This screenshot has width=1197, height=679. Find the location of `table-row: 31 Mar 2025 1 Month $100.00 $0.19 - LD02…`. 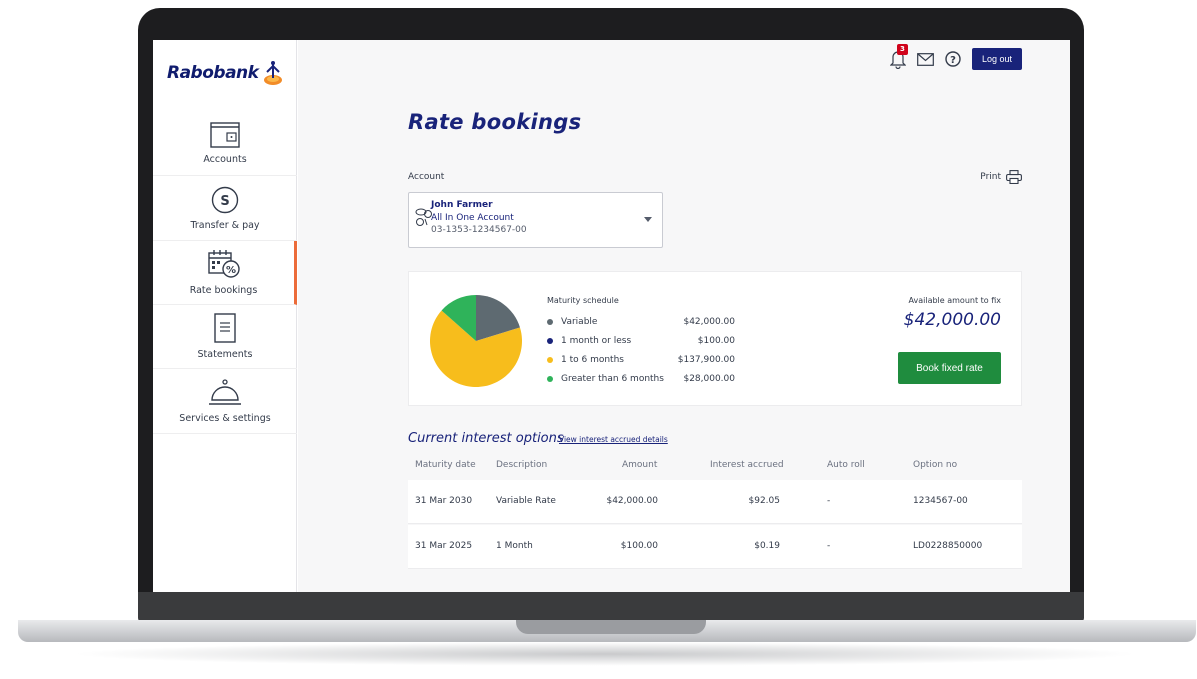

table-row: 31 Mar 2025 1 Month $100.00 $0.19 - LD02… is located at coordinates (715, 547).